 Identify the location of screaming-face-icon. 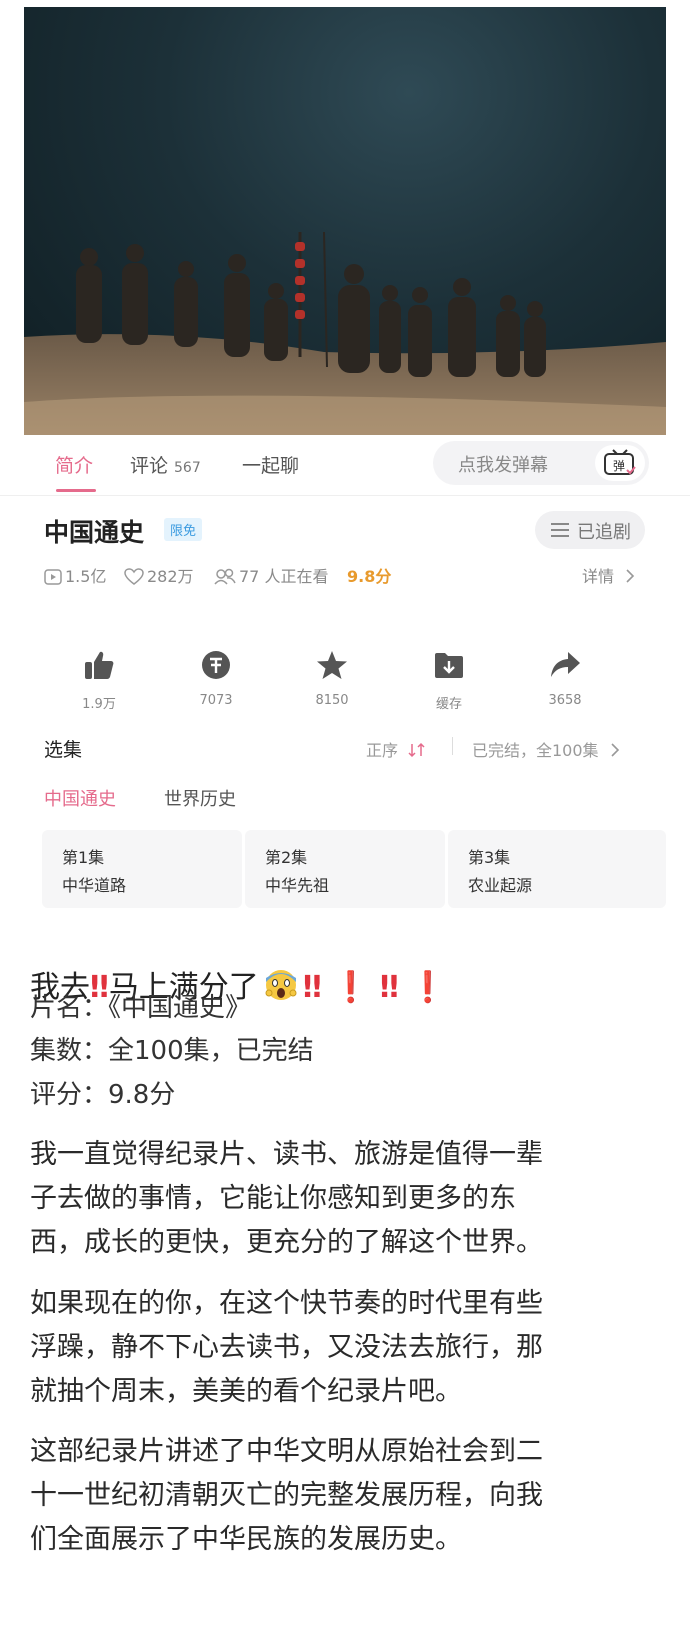
(281, 985).